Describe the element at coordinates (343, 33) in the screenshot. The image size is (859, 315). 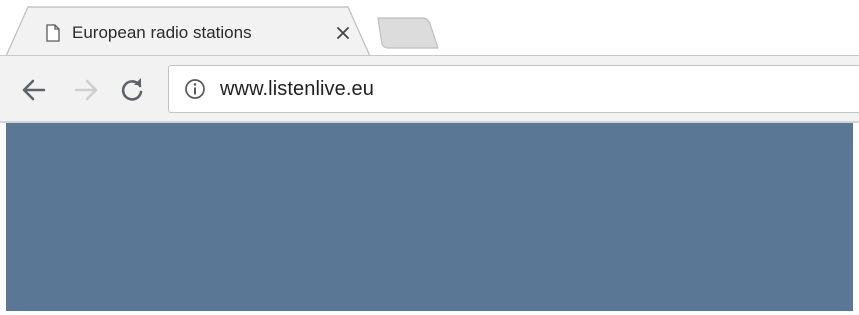
I see `close-icon` at that location.